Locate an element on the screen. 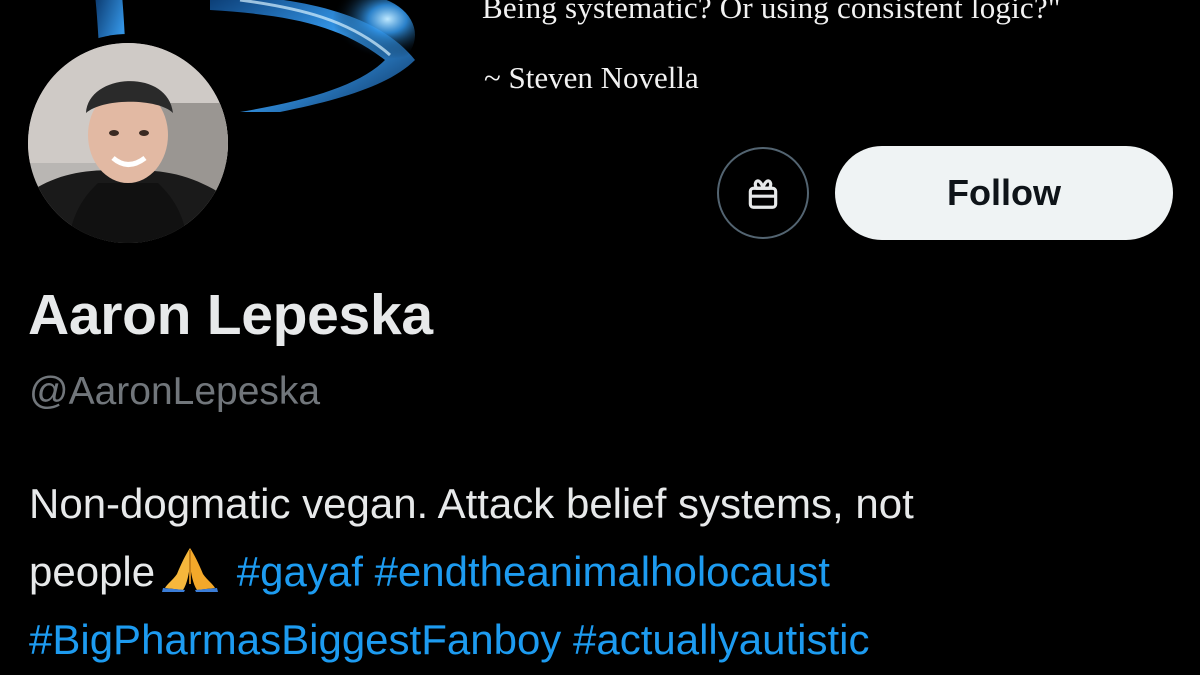  avatar is located at coordinates (128, 143).